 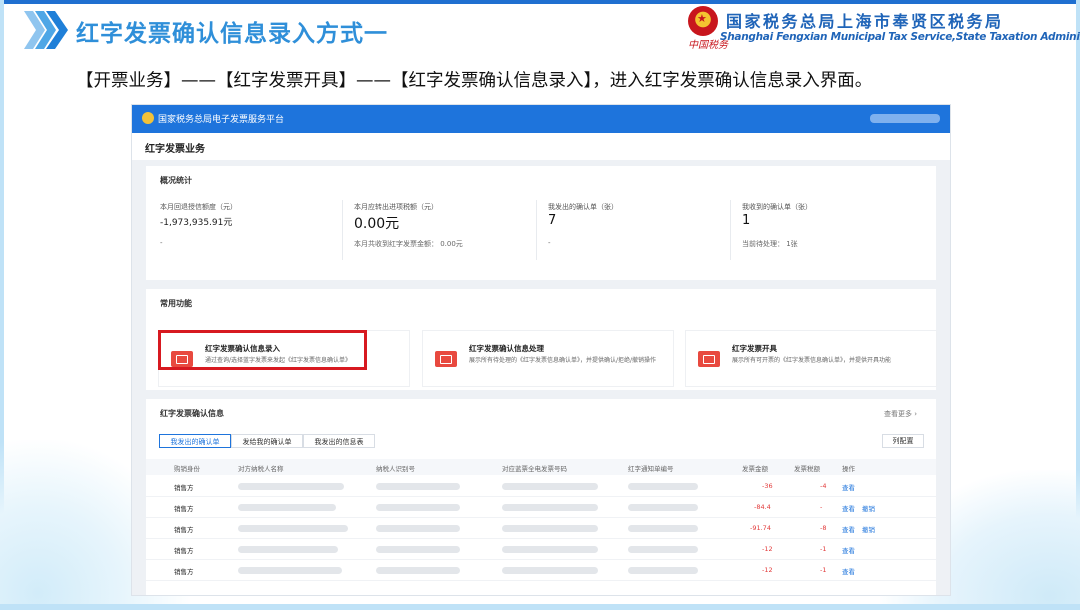 I want to click on invoice-issue-icon, so click(x=709, y=359).